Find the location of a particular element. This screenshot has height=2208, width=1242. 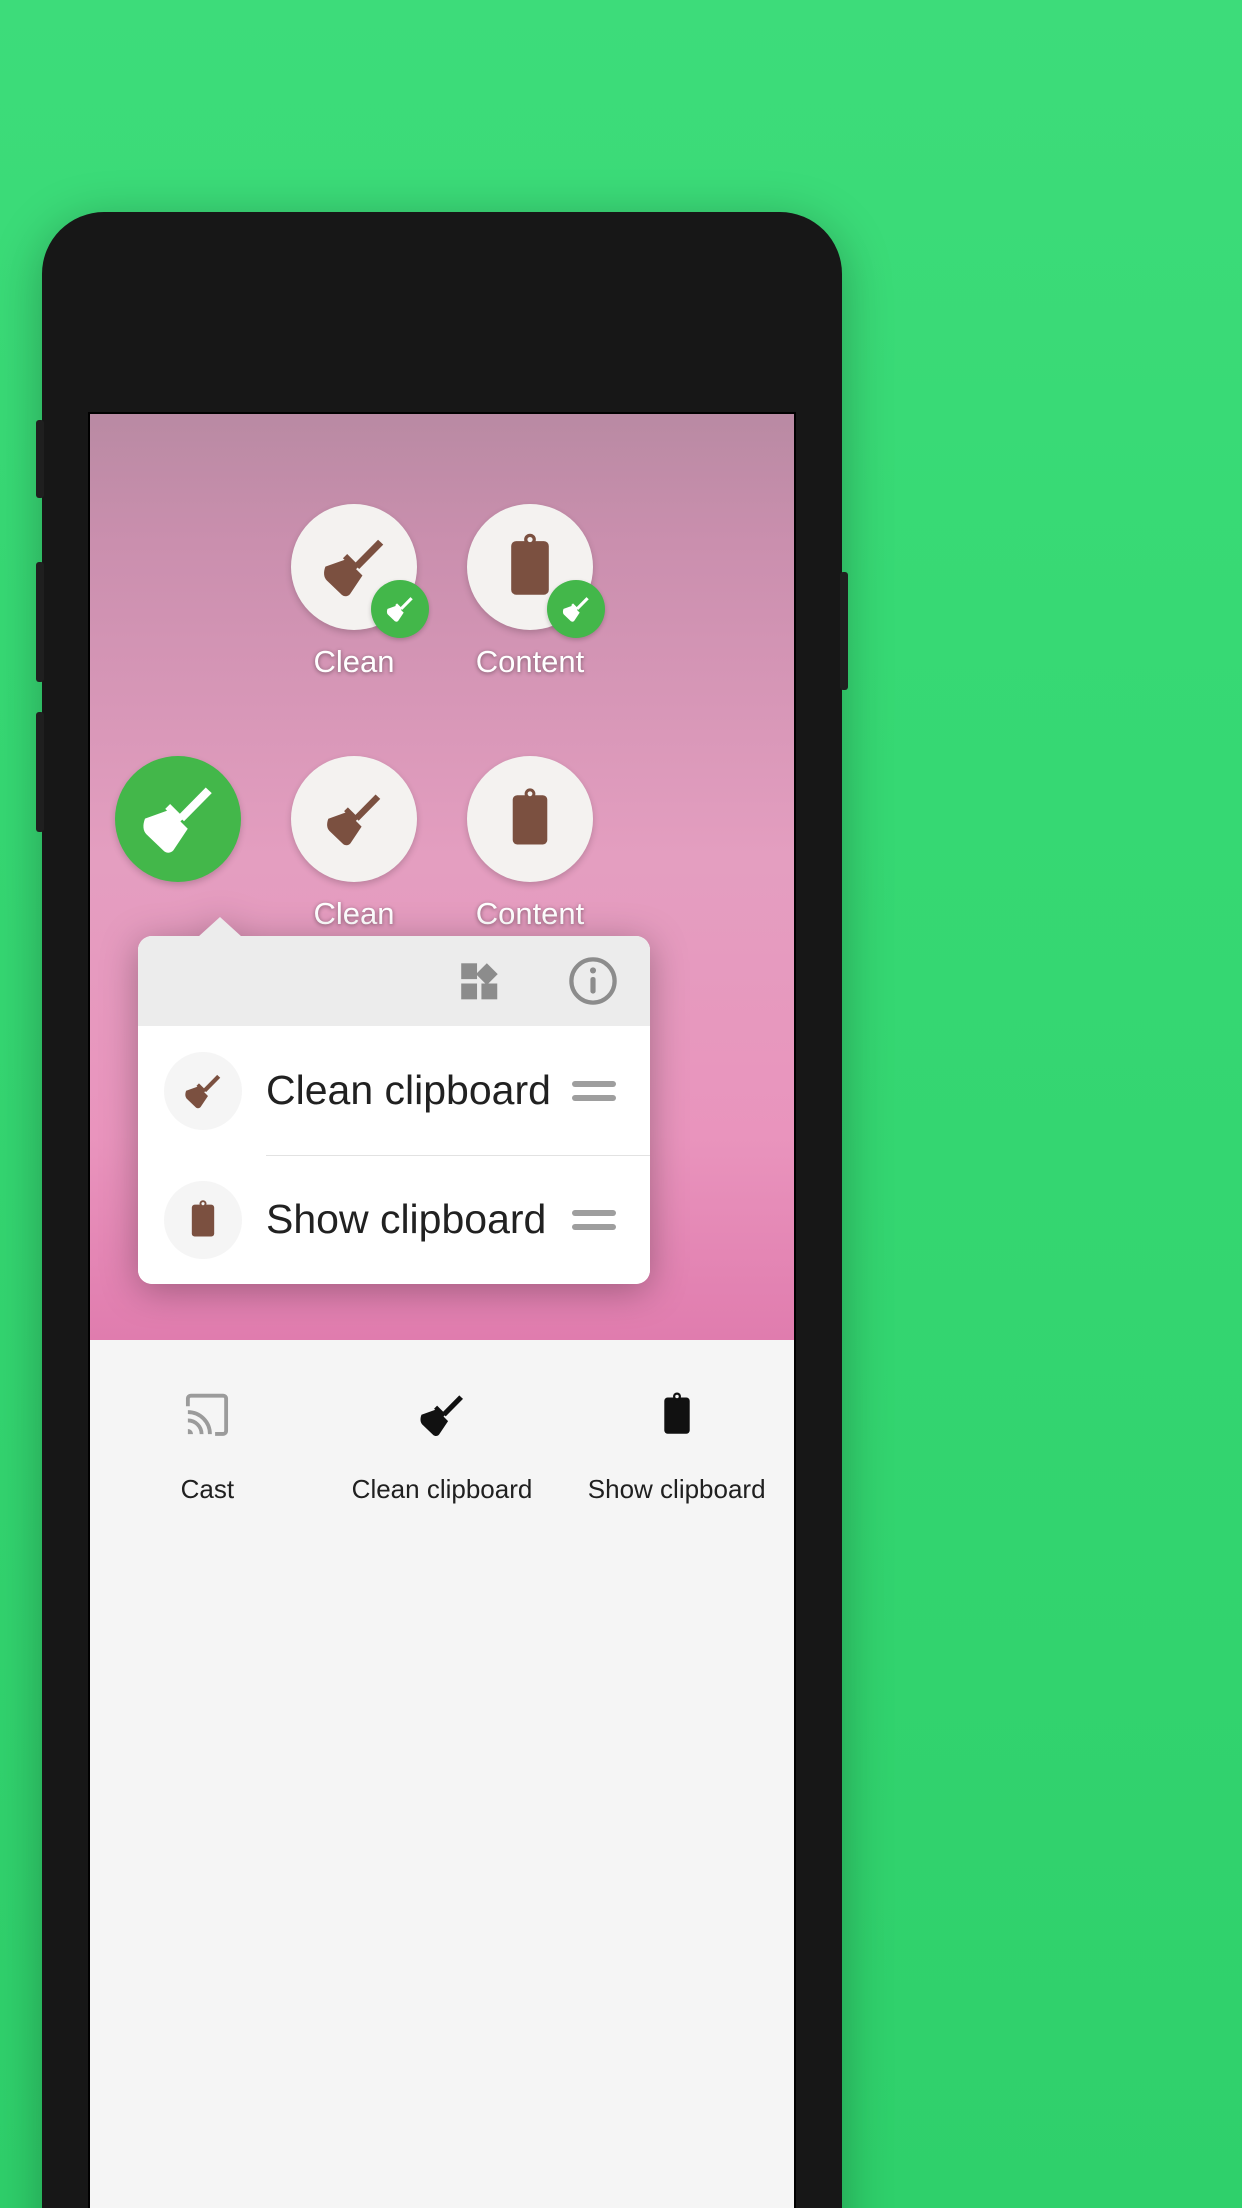

home-icon-row-2: Clean Content is located at coordinates (442, 844).